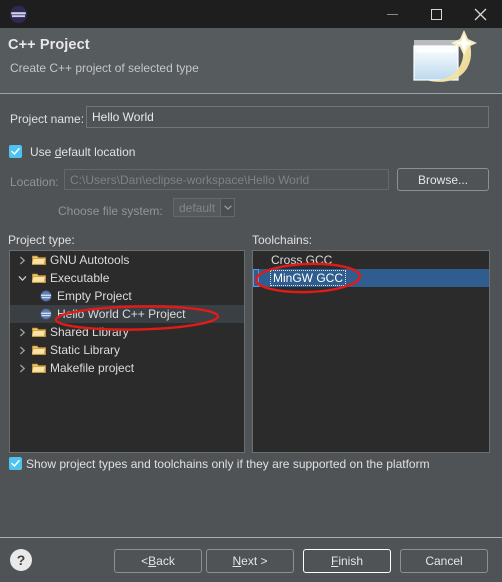 This screenshot has height=582, width=502. Describe the element at coordinates (251, 14) in the screenshot. I see `title-bar` at that location.